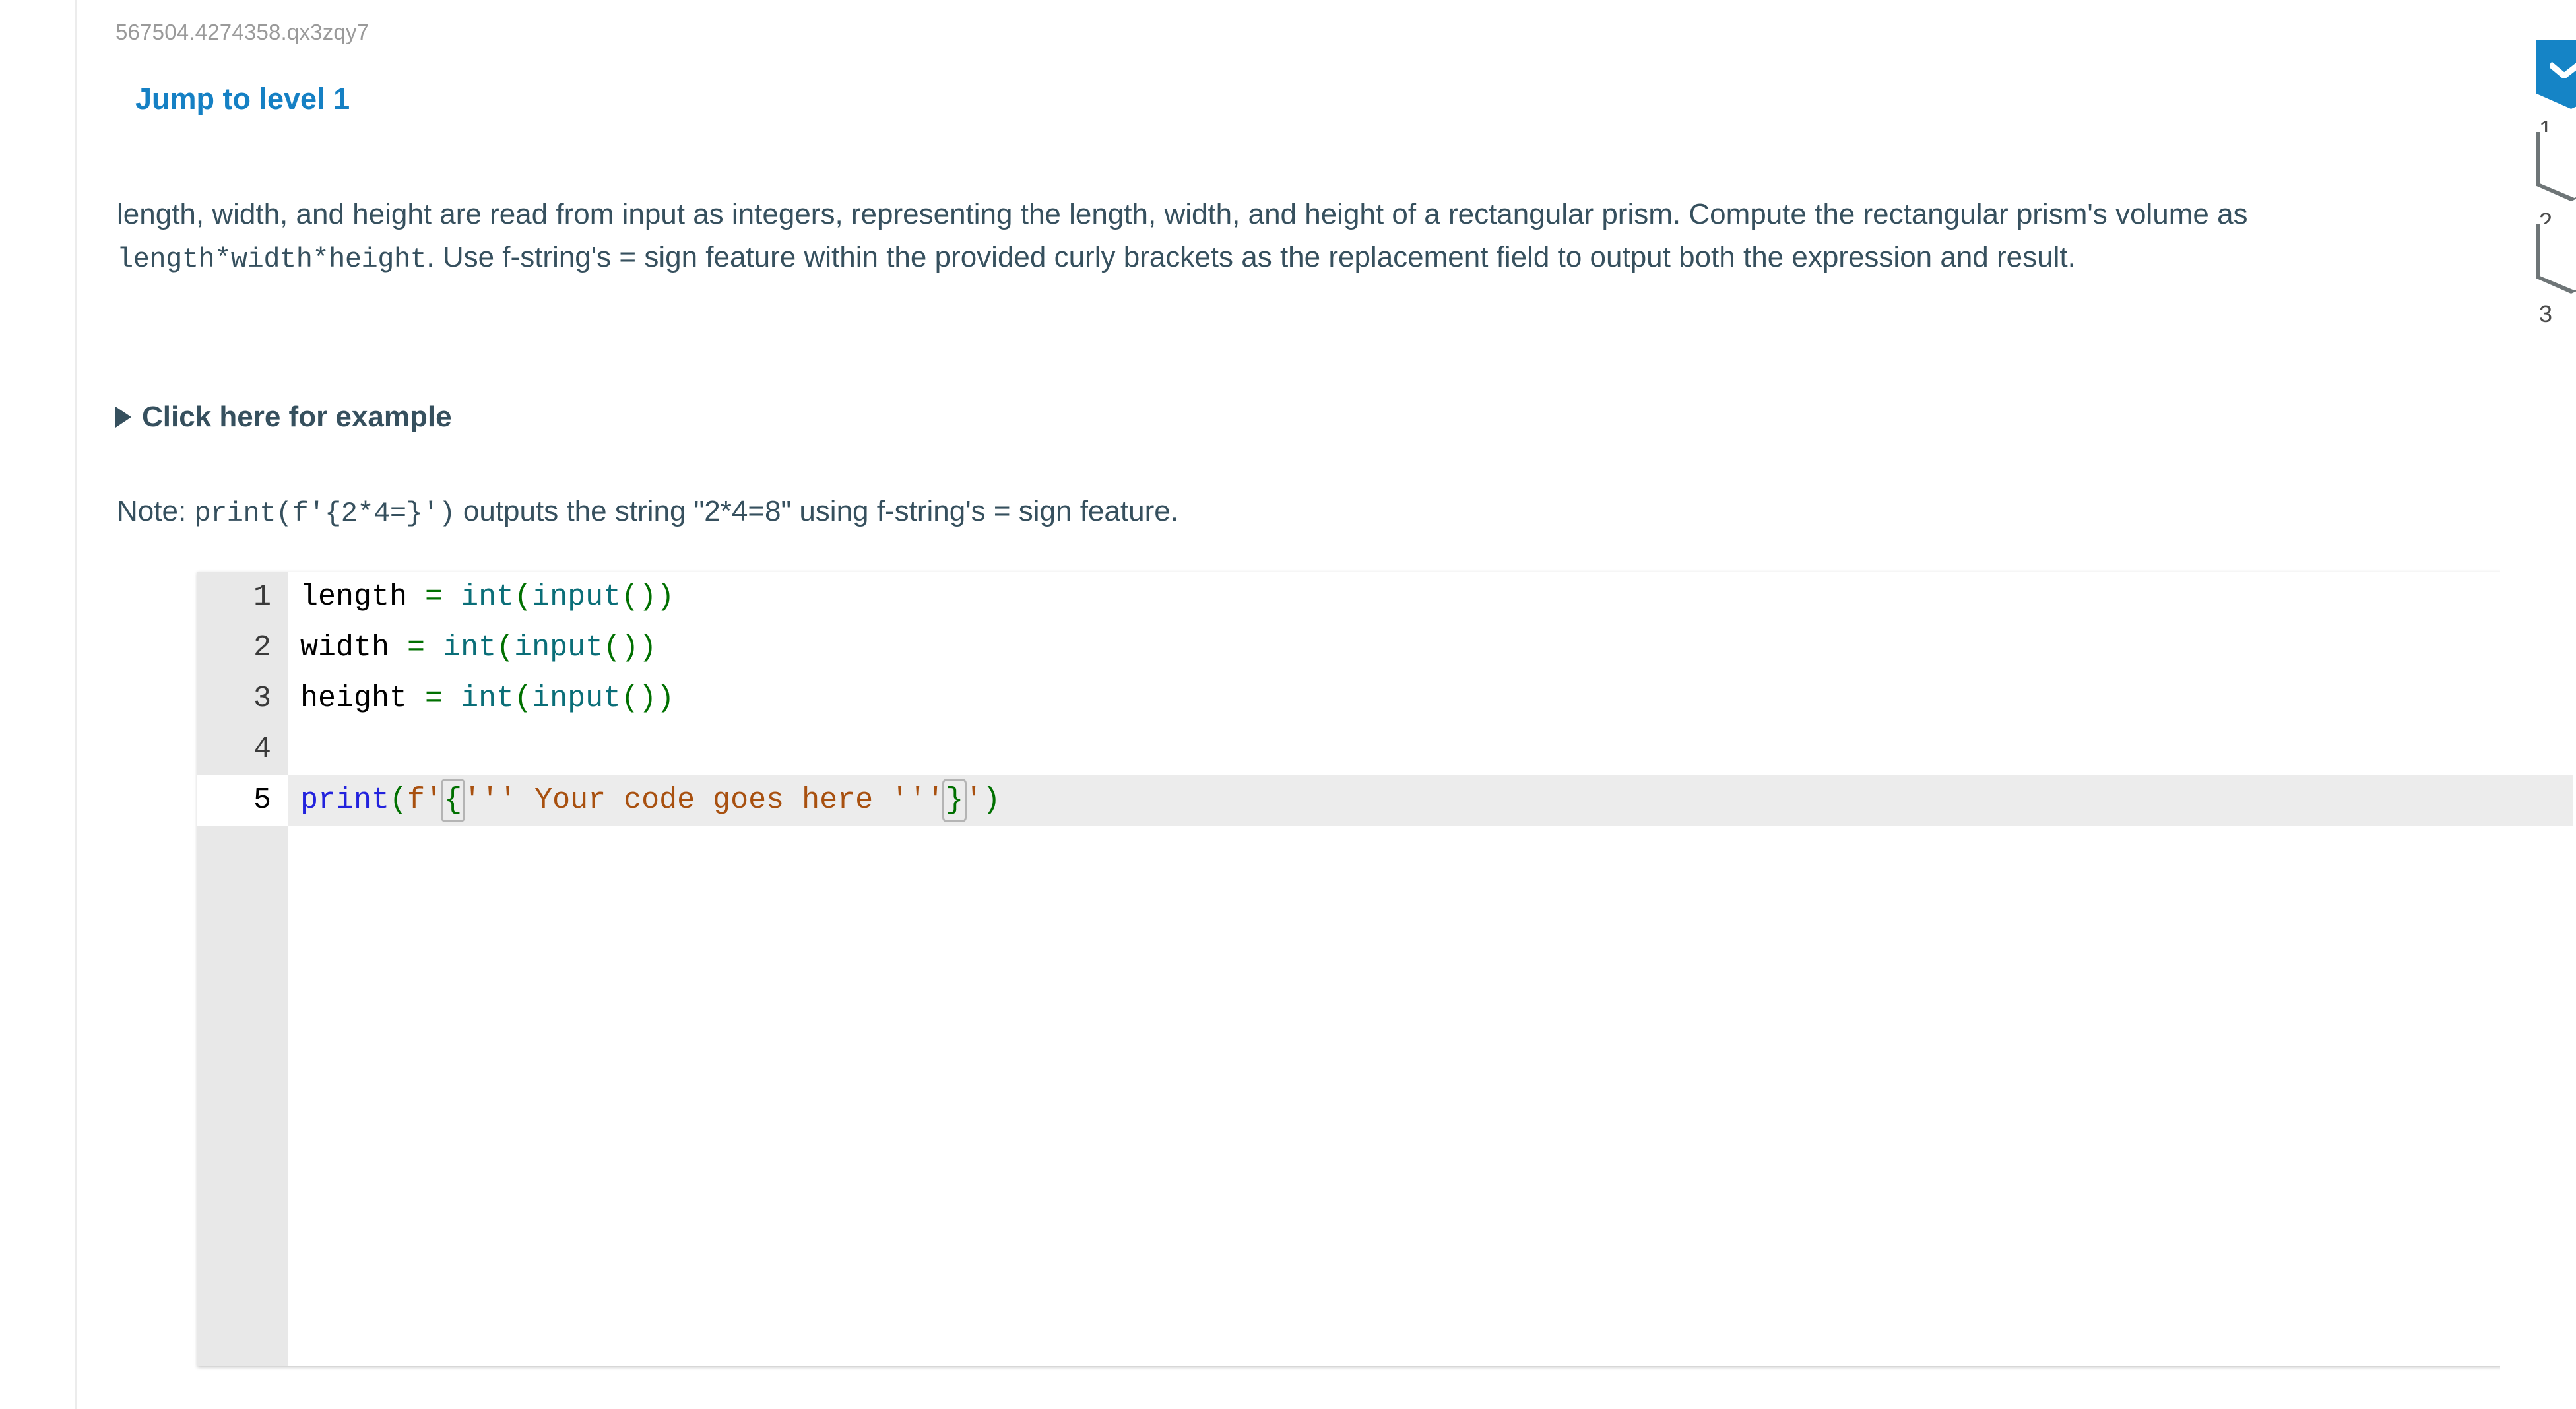  What do you see at coordinates (1430, 698) in the screenshot?
I see `code-text-line-3: height = int(input())` at bounding box center [1430, 698].